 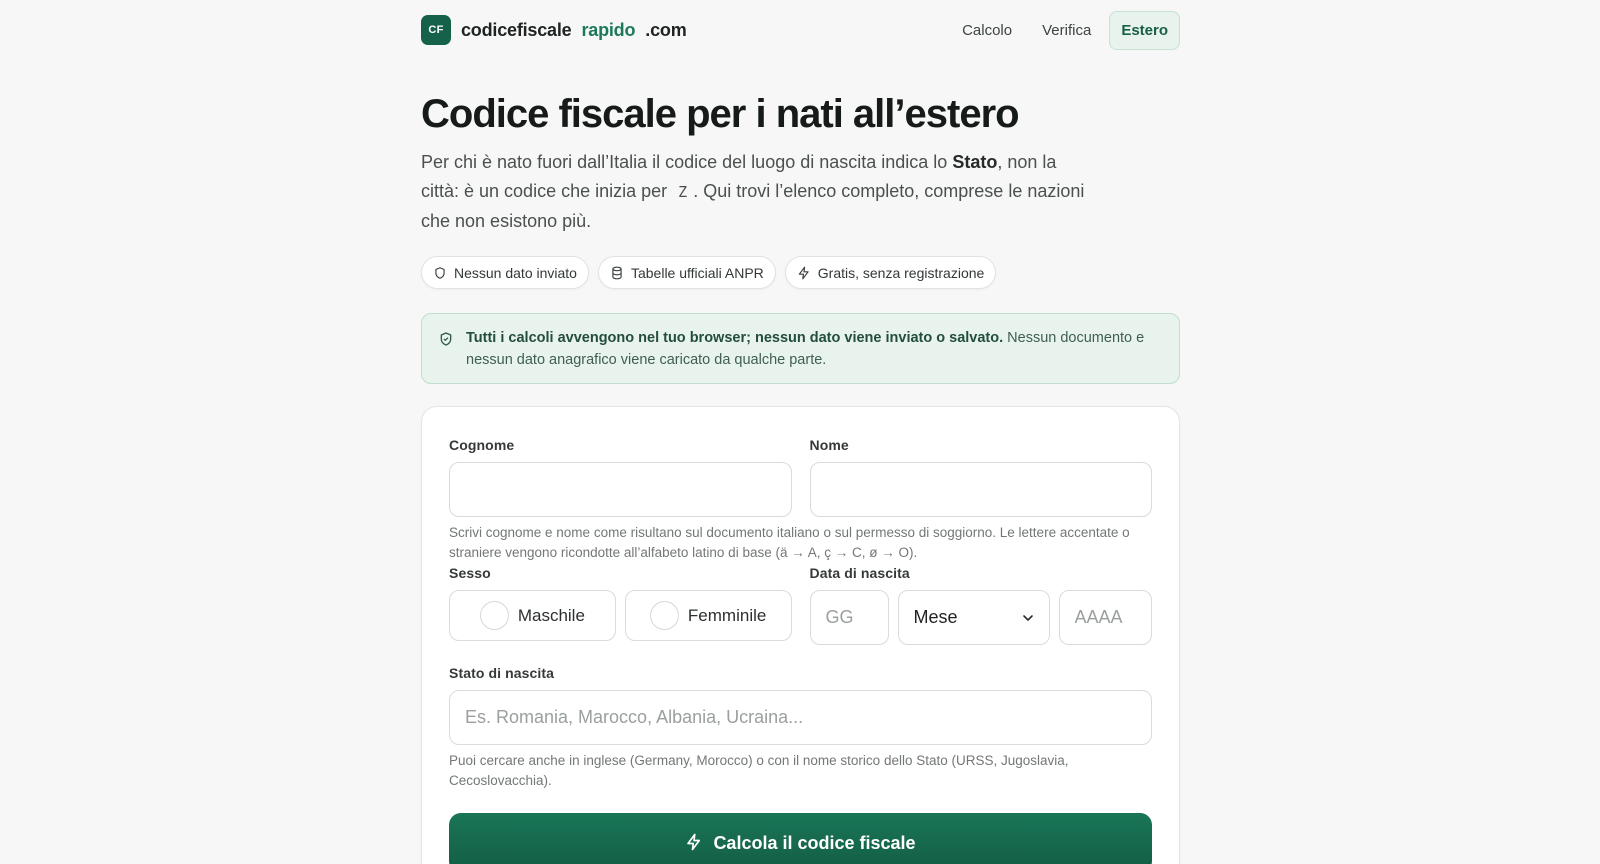 I want to click on shield-icon, so click(x=440, y=272).